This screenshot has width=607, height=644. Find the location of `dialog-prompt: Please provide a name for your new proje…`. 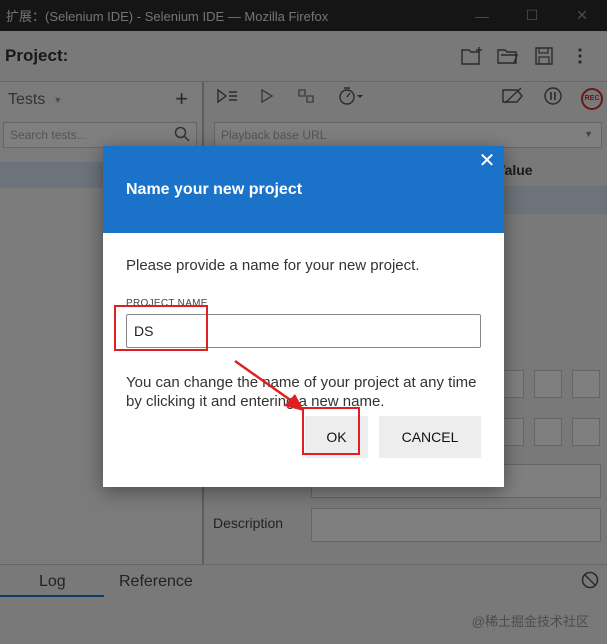

dialog-prompt: Please provide a name for your new proje… is located at coordinates (273, 265).